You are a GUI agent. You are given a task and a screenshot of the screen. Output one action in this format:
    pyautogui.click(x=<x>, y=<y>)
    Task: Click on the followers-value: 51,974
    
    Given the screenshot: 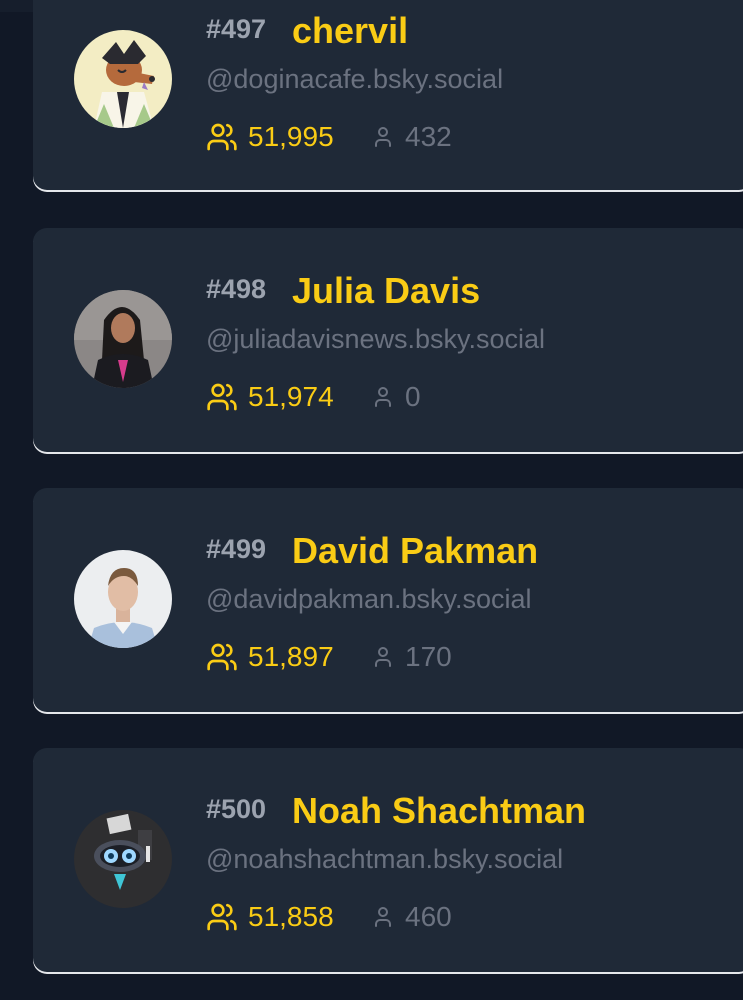 What is the action you would take?
    pyautogui.click(x=291, y=396)
    